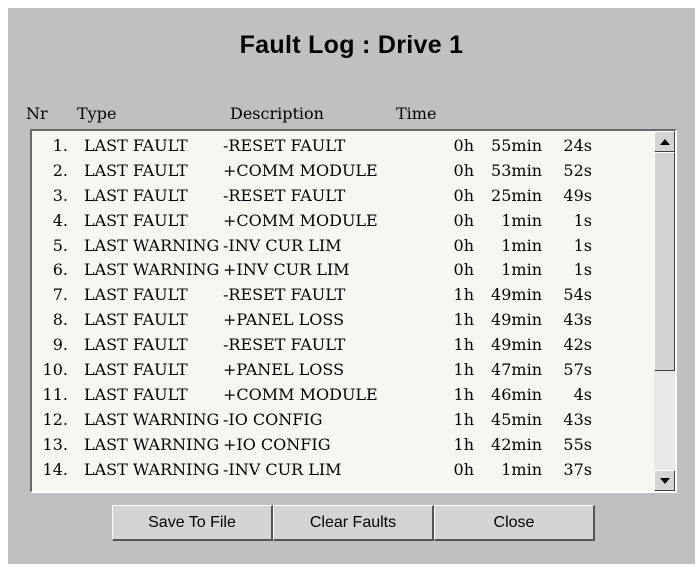  What do you see at coordinates (342, 420) in the screenshot?
I see `fault-list-row: 12. LAST WARNING -IO CONFIG 1h 45min 43s` at bounding box center [342, 420].